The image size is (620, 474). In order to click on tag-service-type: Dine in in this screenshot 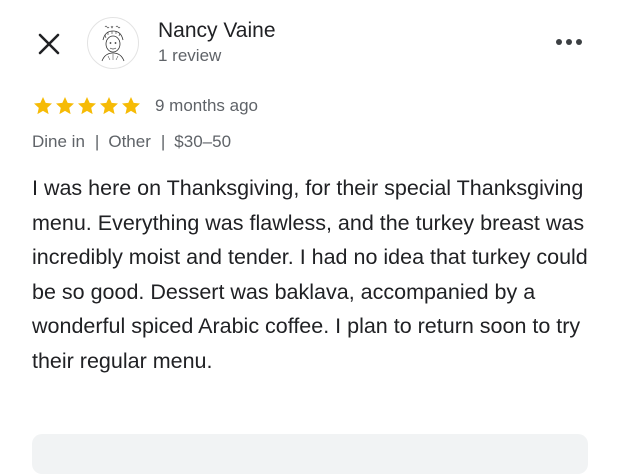, I will do `click(58, 141)`.